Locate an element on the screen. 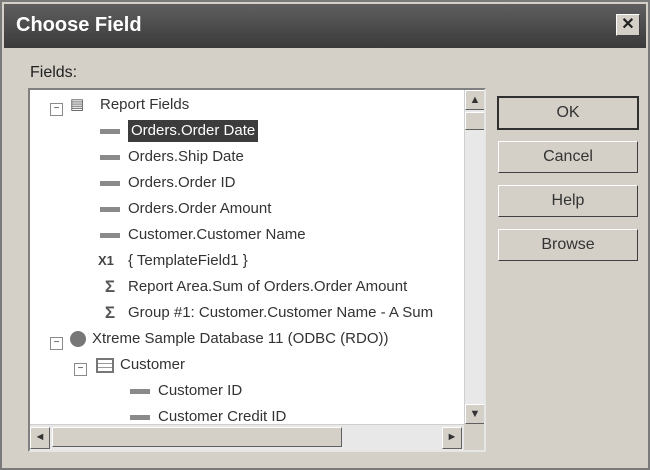  collapse-customer-table-icon: − is located at coordinates (80, 369).